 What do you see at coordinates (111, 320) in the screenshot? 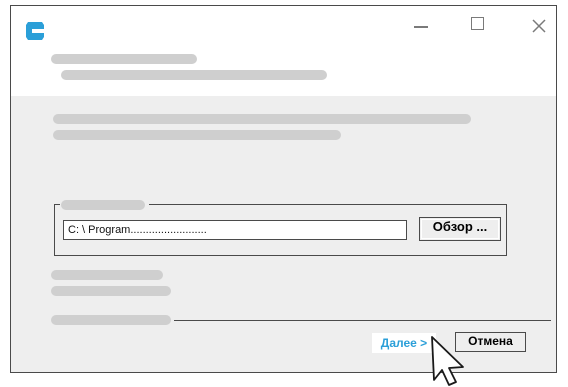
I see `brand-footer-placeholder` at bounding box center [111, 320].